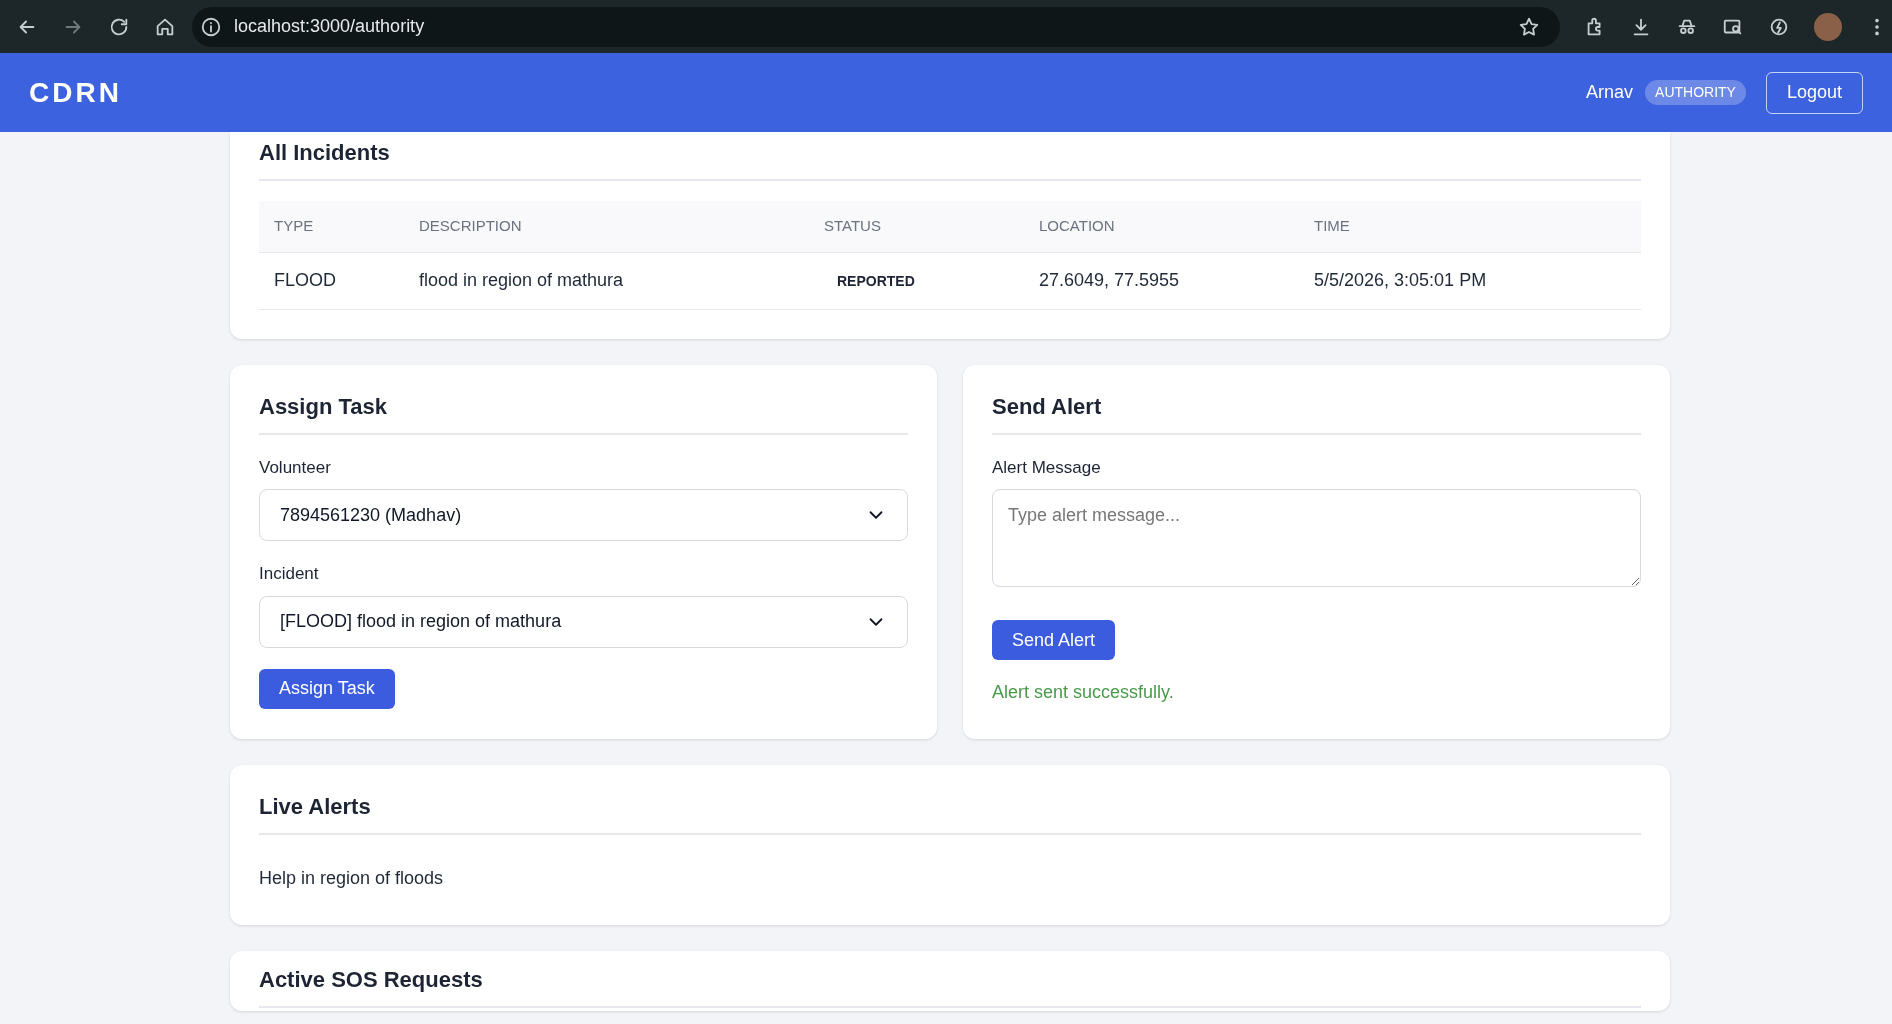  Describe the element at coordinates (305, 280) in the screenshot. I see `table-cell-text: FLOOD` at that location.